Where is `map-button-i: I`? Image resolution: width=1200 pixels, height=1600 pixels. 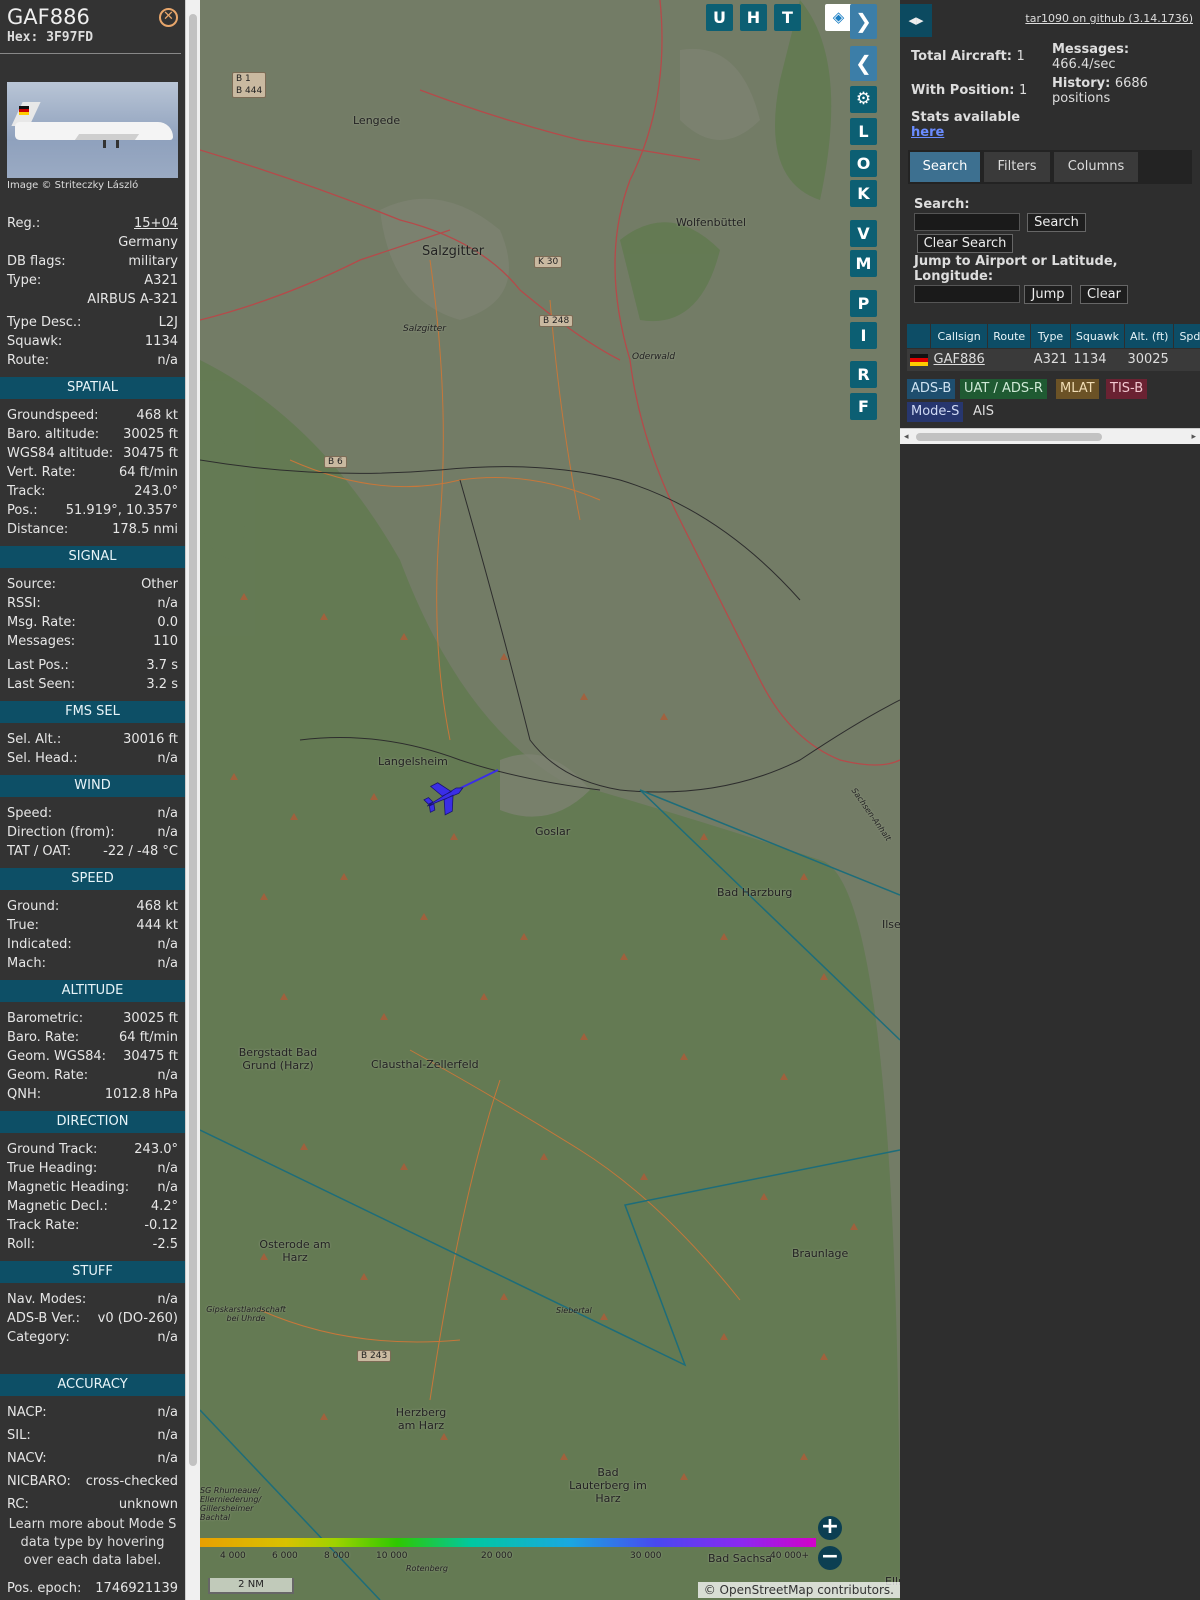 map-button-i: I is located at coordinates (863, 335).